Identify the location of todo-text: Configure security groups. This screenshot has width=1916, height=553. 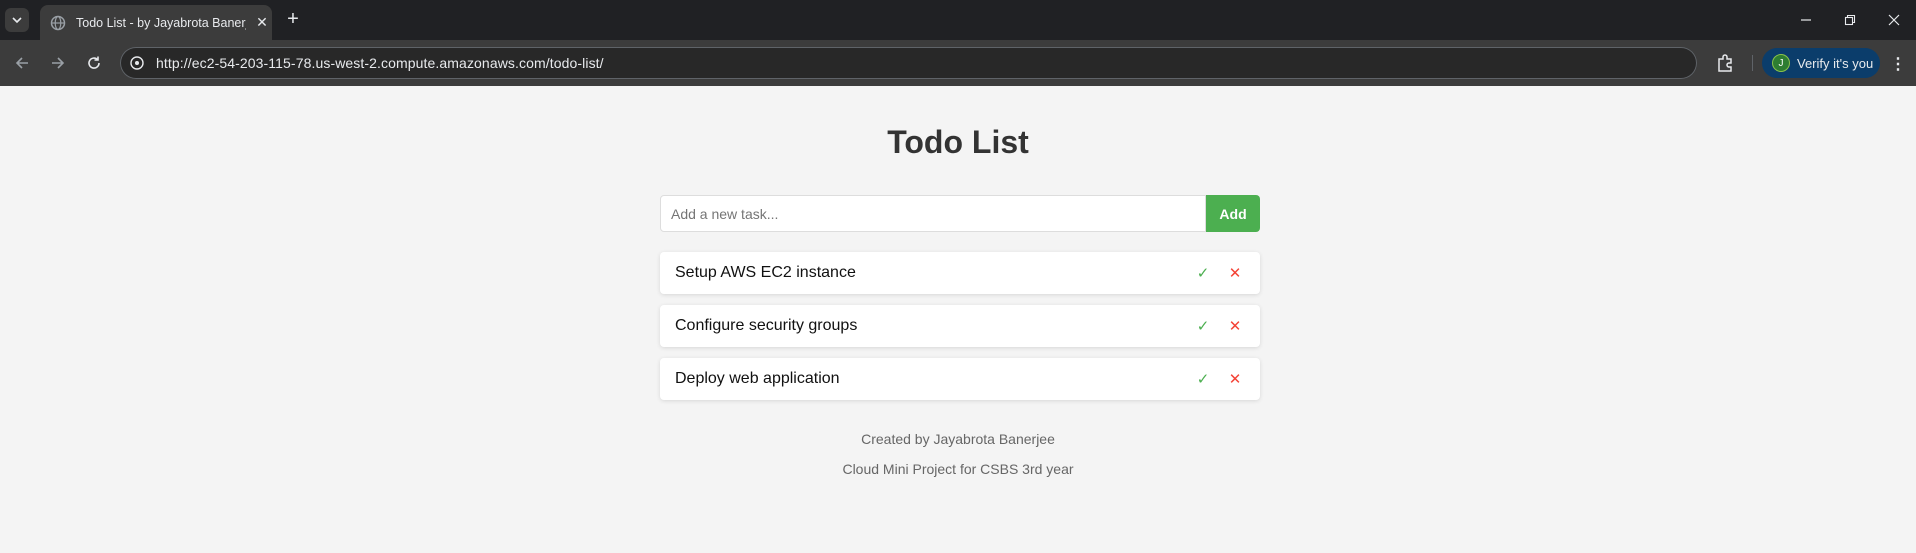
(766, 325).